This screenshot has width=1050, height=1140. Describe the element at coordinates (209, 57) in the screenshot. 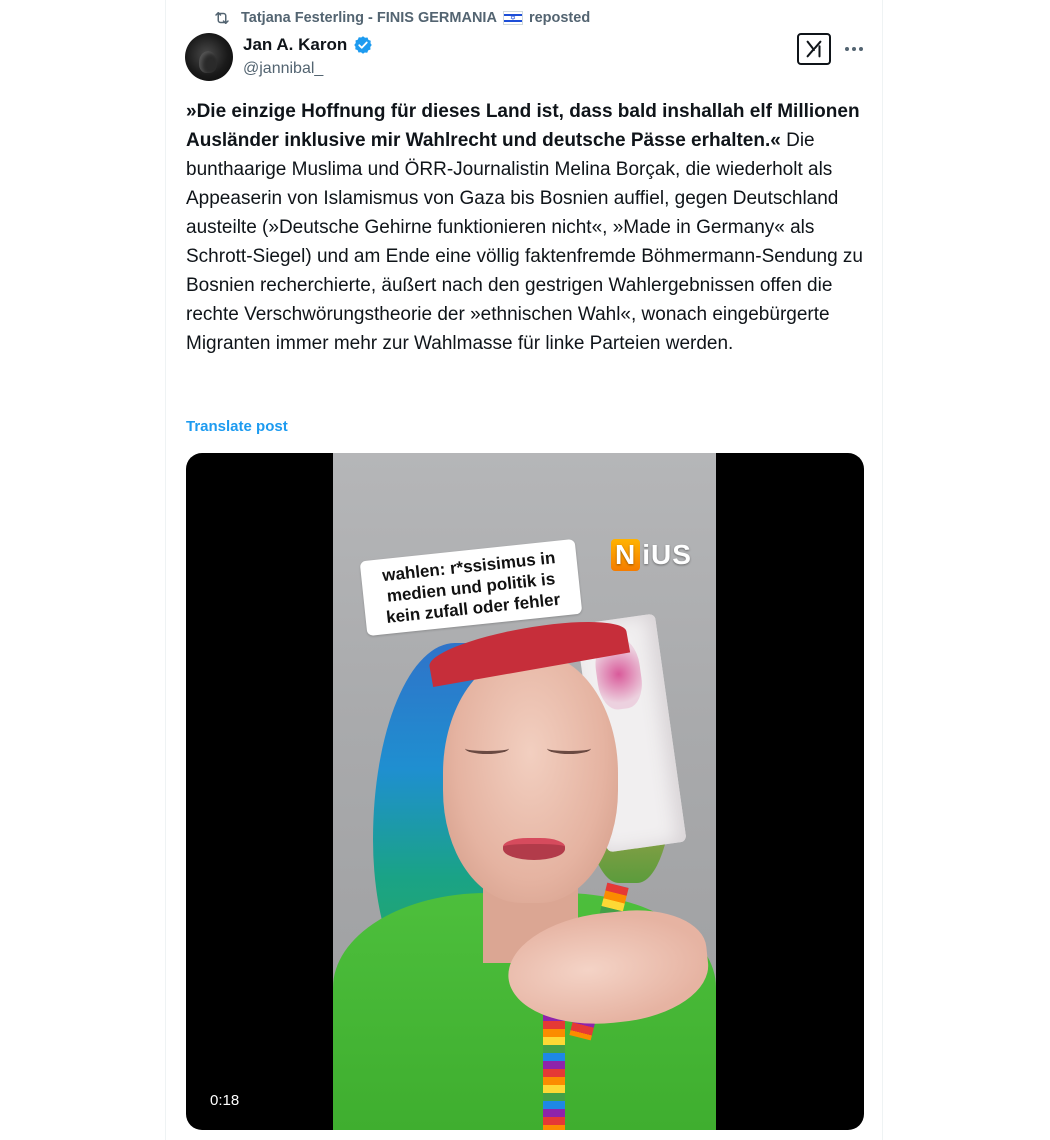

I see `avatar` at that location.